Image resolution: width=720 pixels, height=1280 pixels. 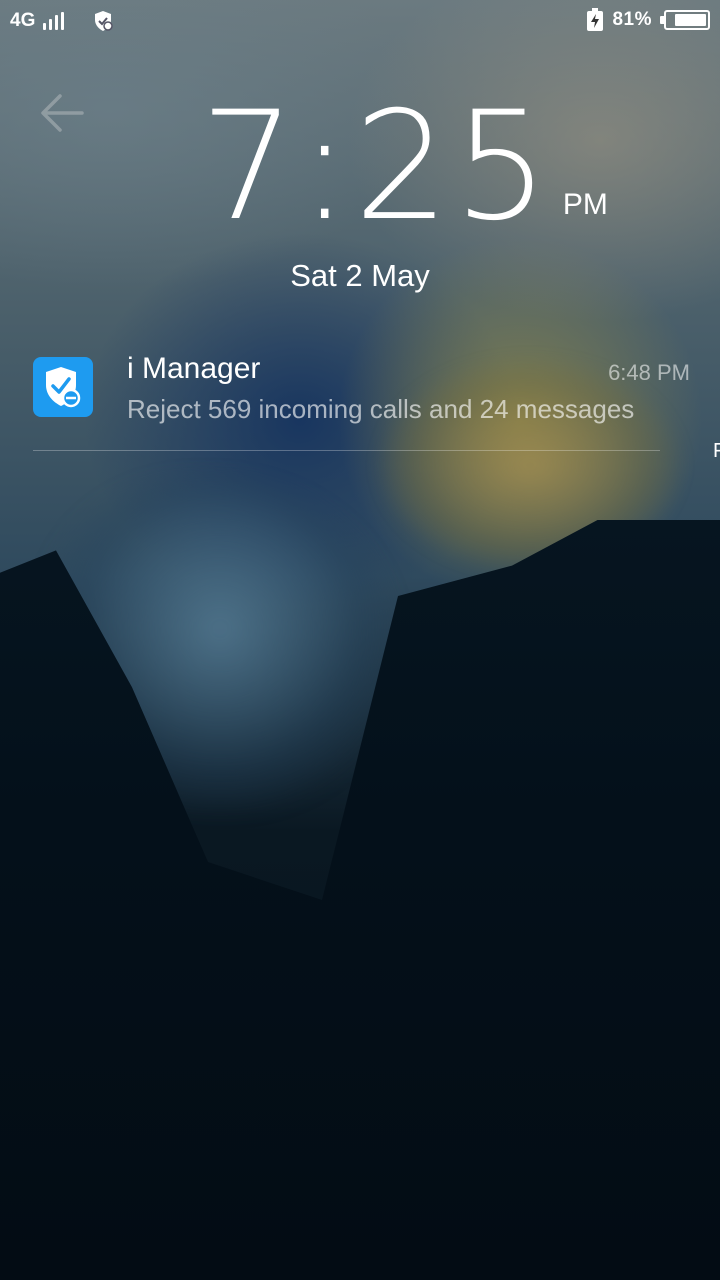 I want to click on back-arrow-icon, so click(x=63, y=113).